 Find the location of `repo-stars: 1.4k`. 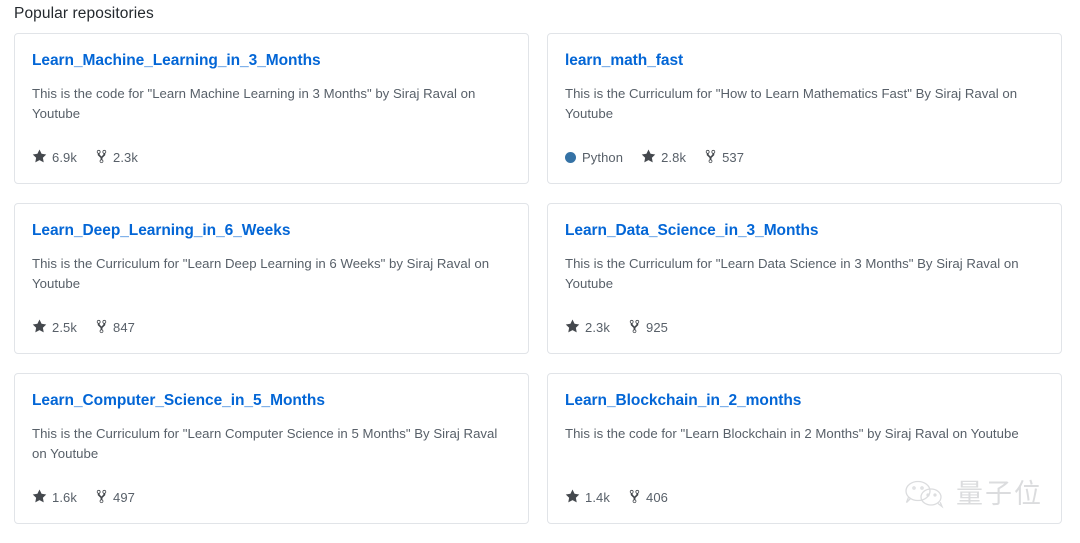

repo-stars: 1.4k is located at coordinates (587, 497).